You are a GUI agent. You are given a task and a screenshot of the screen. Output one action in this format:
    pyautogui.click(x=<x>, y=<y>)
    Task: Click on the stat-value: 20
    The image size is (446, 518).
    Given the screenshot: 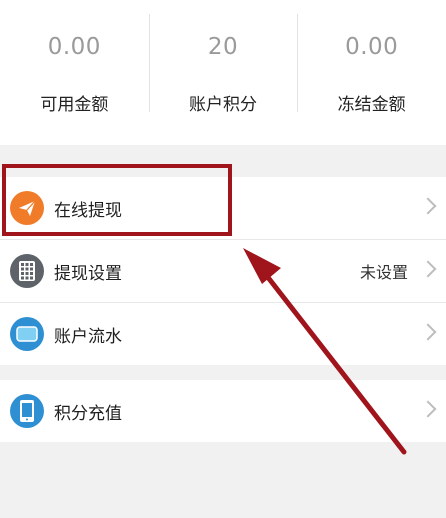 What is the action you would take?
    pyautogui.click(x=223, y=47)
    